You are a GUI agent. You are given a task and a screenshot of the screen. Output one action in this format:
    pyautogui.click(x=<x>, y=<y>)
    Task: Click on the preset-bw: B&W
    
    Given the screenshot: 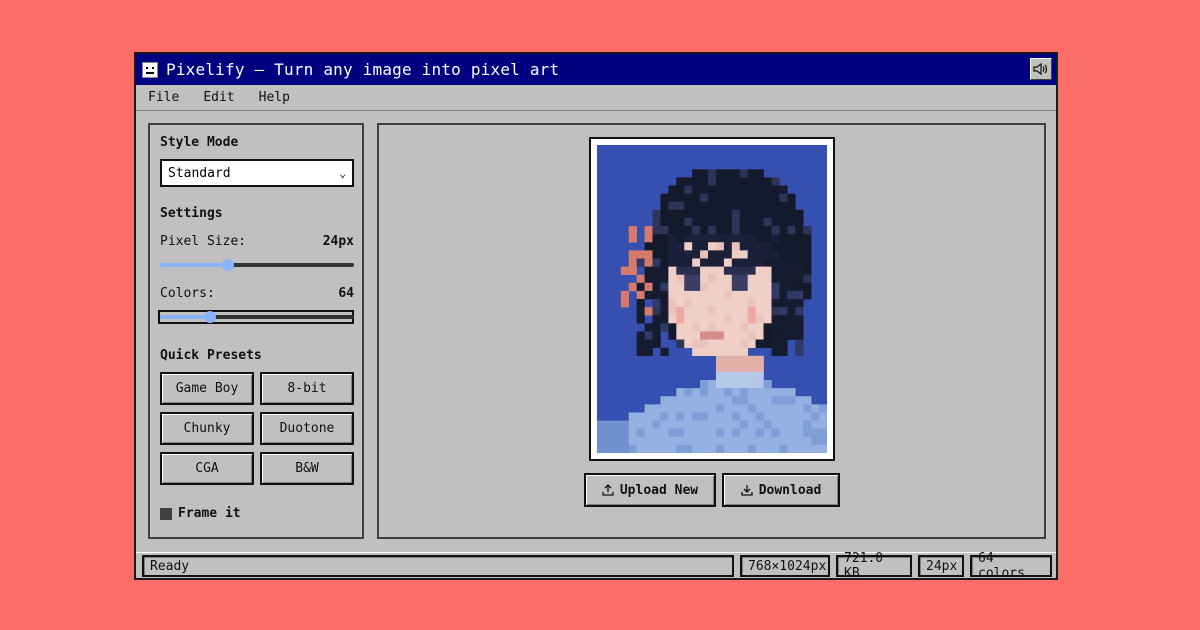 What is the action you would take?
    pyautogui.click(x=307, y=468)
    